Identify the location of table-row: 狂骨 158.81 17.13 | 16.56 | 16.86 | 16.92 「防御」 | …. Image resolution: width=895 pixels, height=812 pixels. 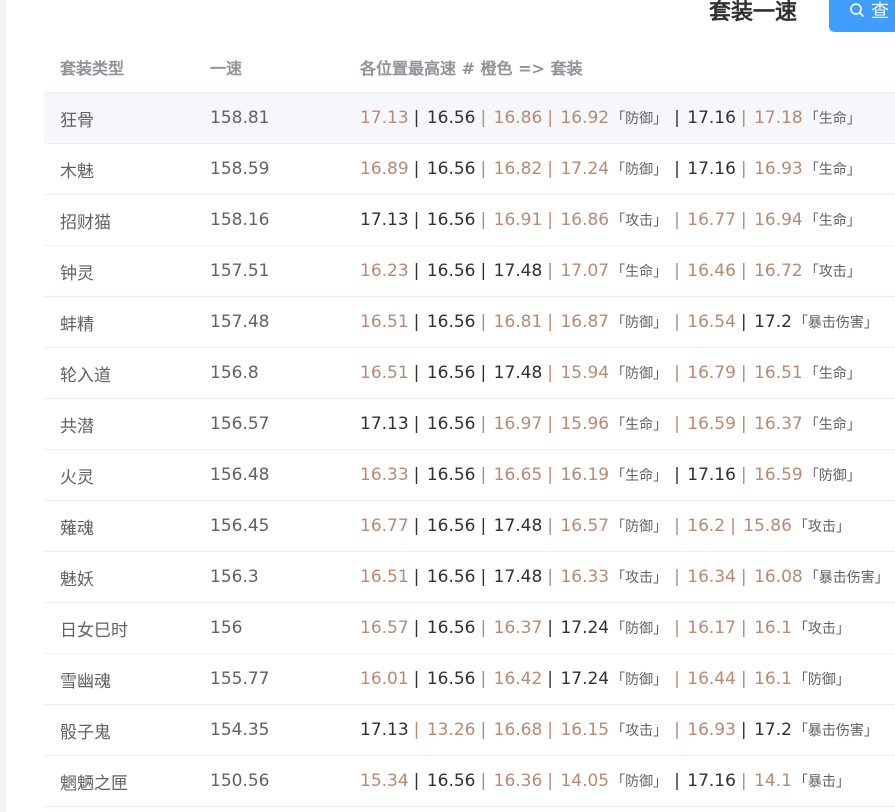
(469, 118).